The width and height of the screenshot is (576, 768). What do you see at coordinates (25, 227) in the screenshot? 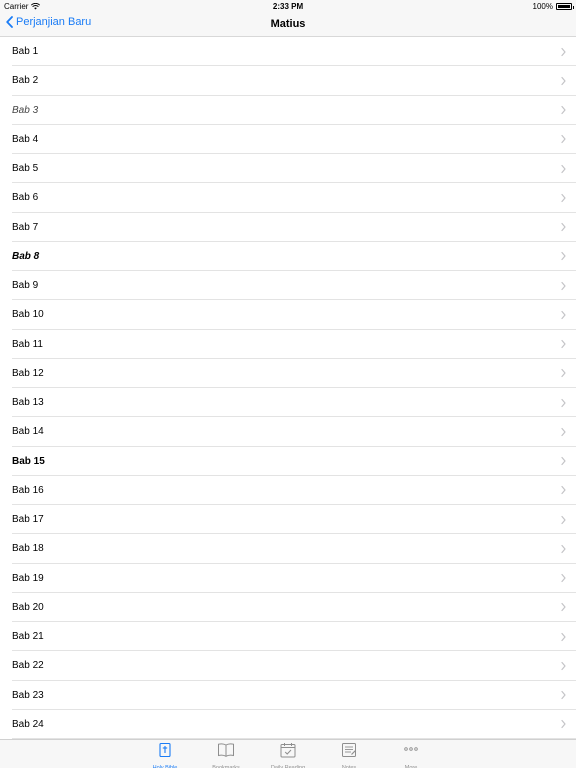
I see `chapter-label: Bab 7` at bounding box center [25, 227].